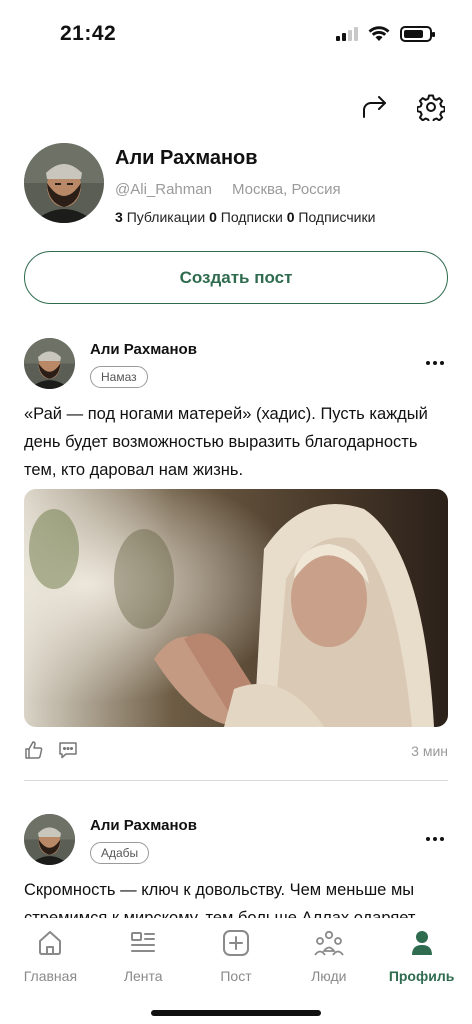  Describe the element at coordinates (50, 976) in the screenshot. I see `nav-label: Главная` at that location.